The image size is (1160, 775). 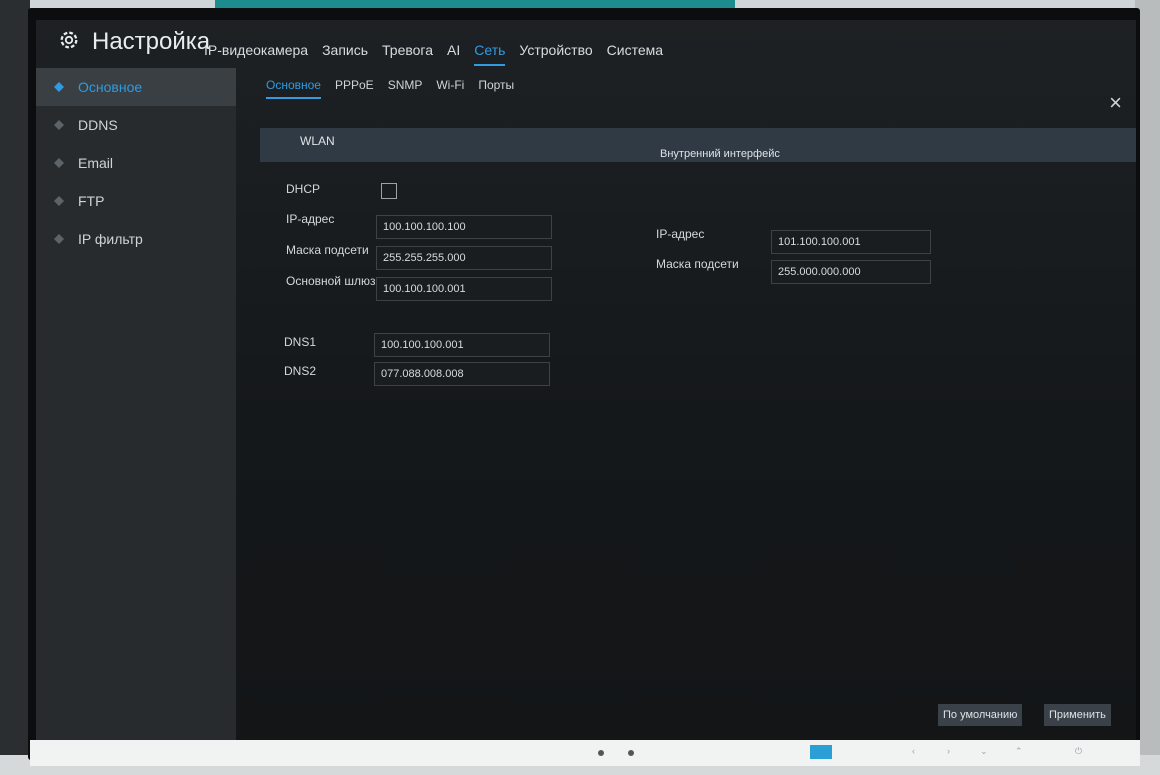 I want to click on monitor-bottom-strip: ‹ › ⌄ ⌃ ⏻, so click(x=585, y=753).